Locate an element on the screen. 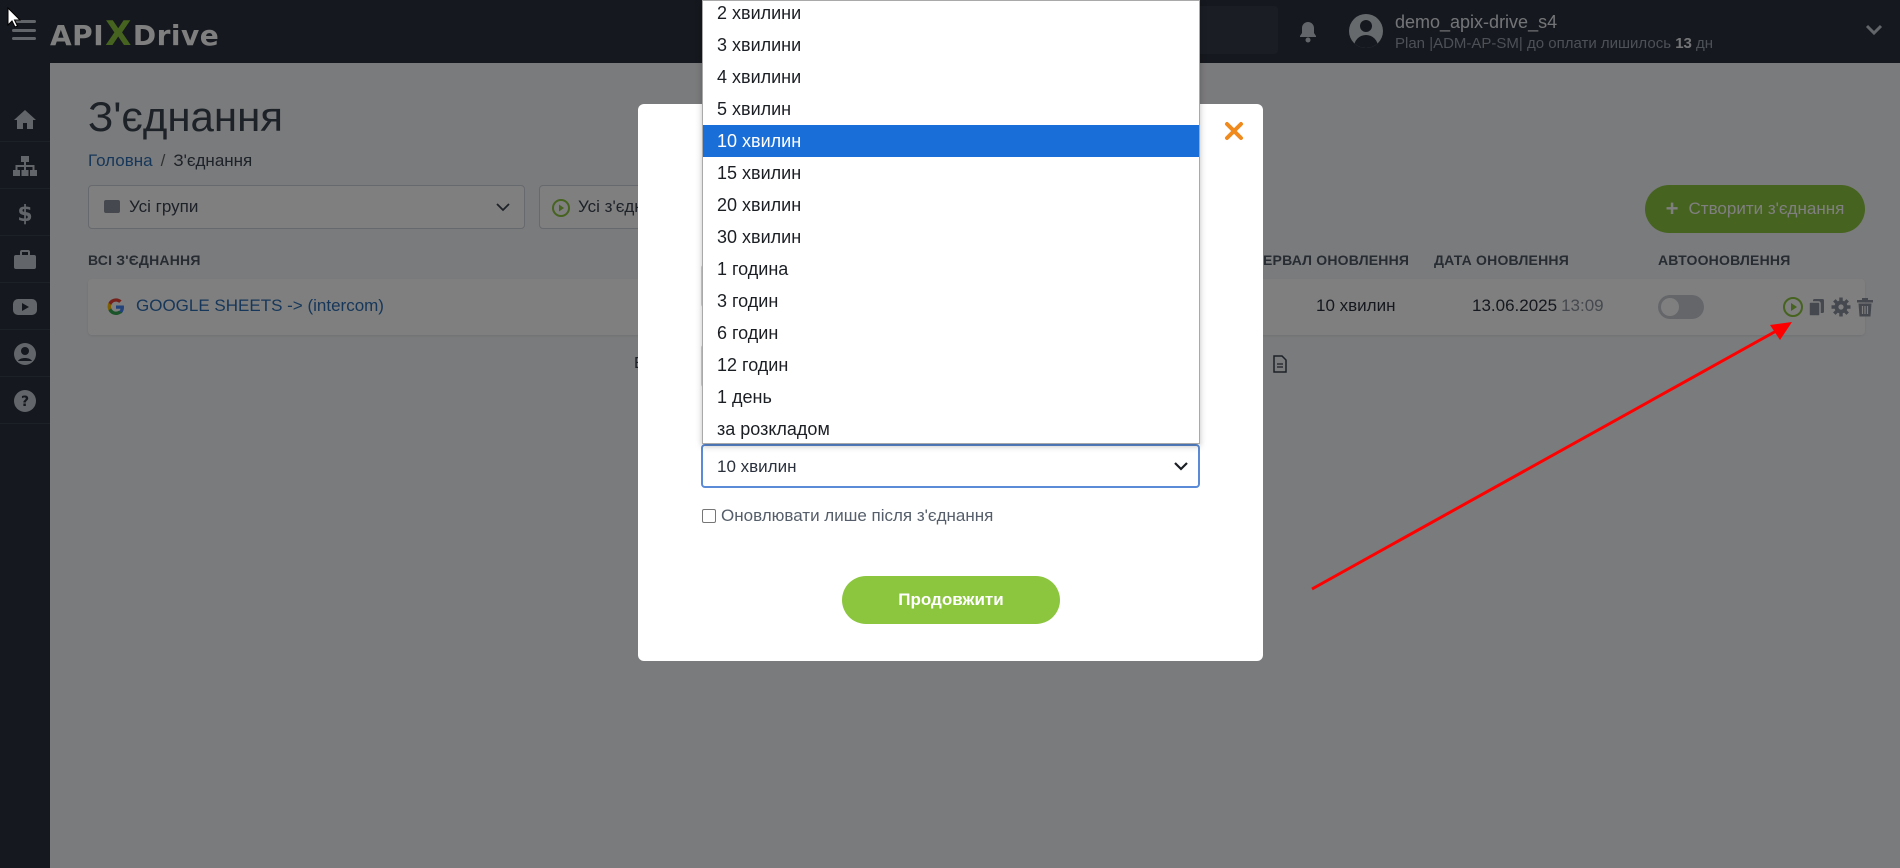 Image resolution: width=1900 pixels, height=868 pixels. annotation-arrow-line is located at coordinates (1545, 459).